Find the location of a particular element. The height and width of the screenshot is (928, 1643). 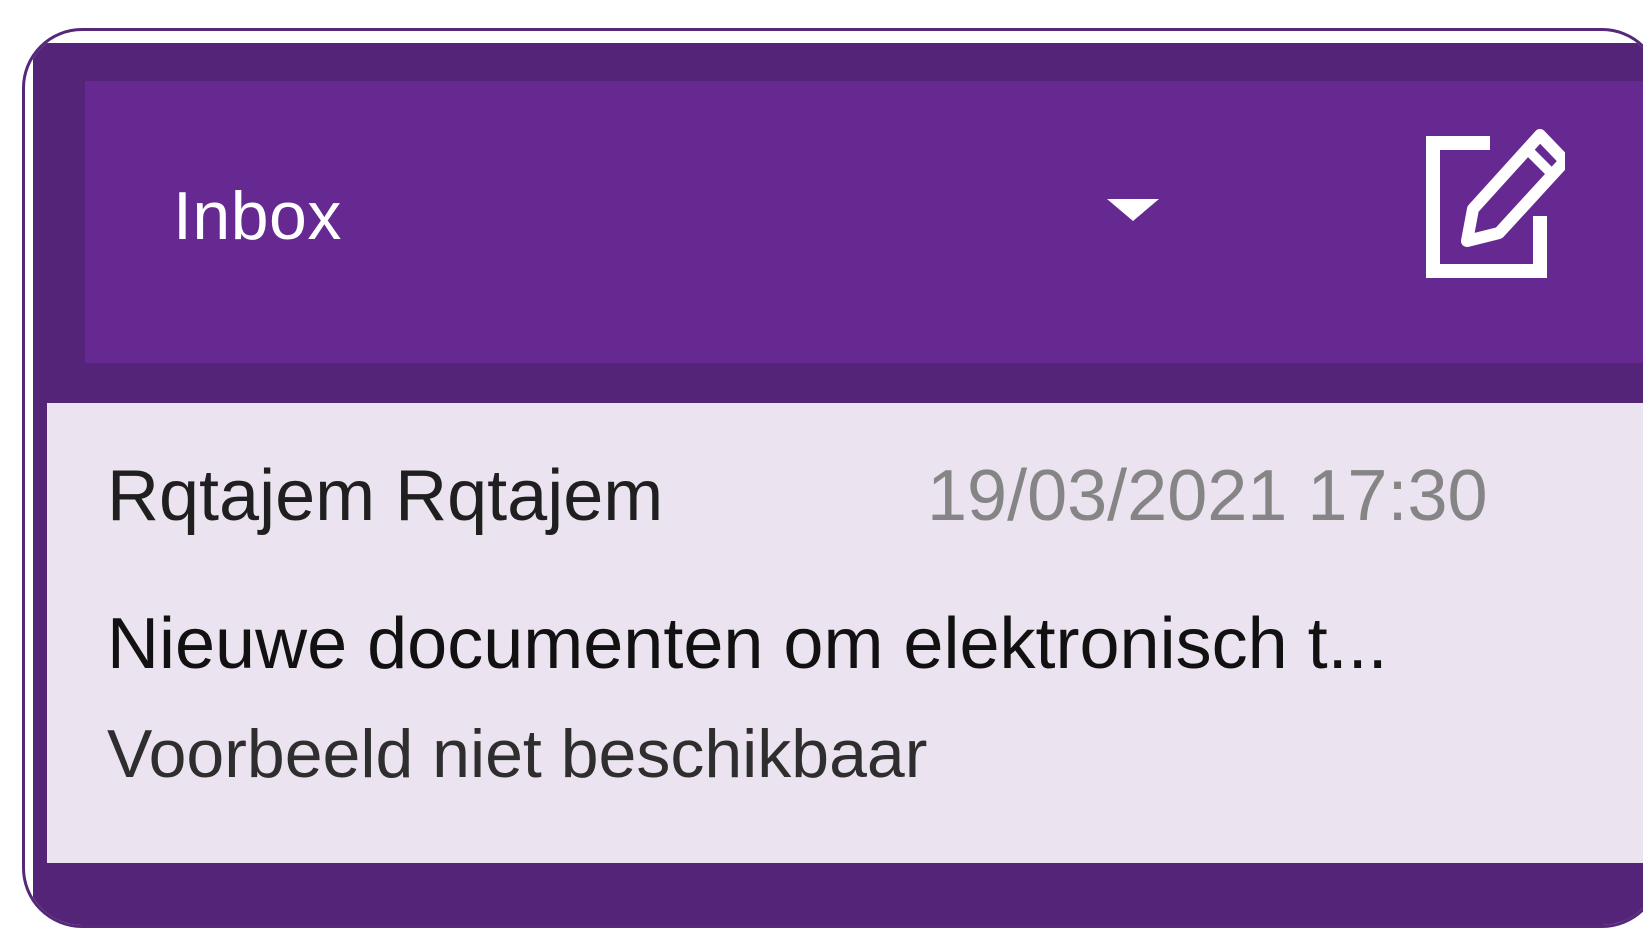

message-date: 19/03/2021 17:30 is located at coordinates (1207, 496).